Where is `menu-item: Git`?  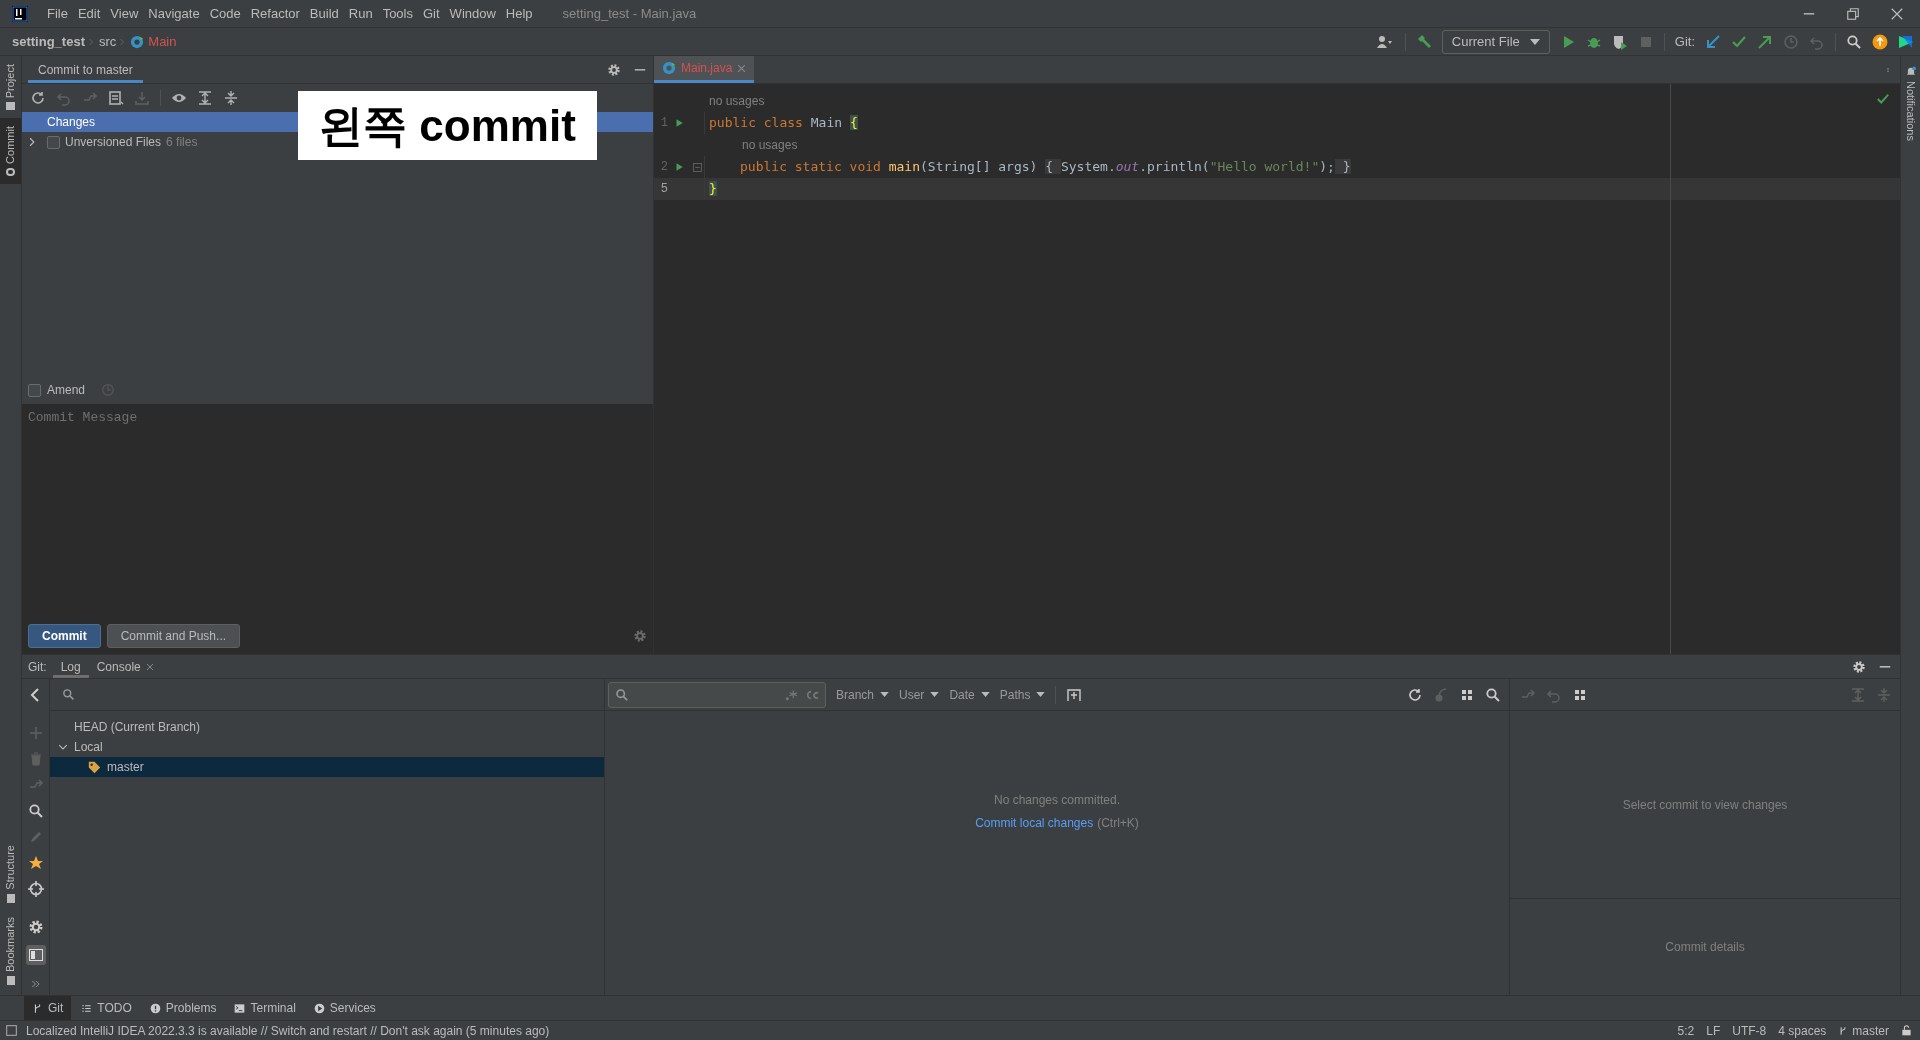 menu-item: Git is located at coordinates (431, 13).